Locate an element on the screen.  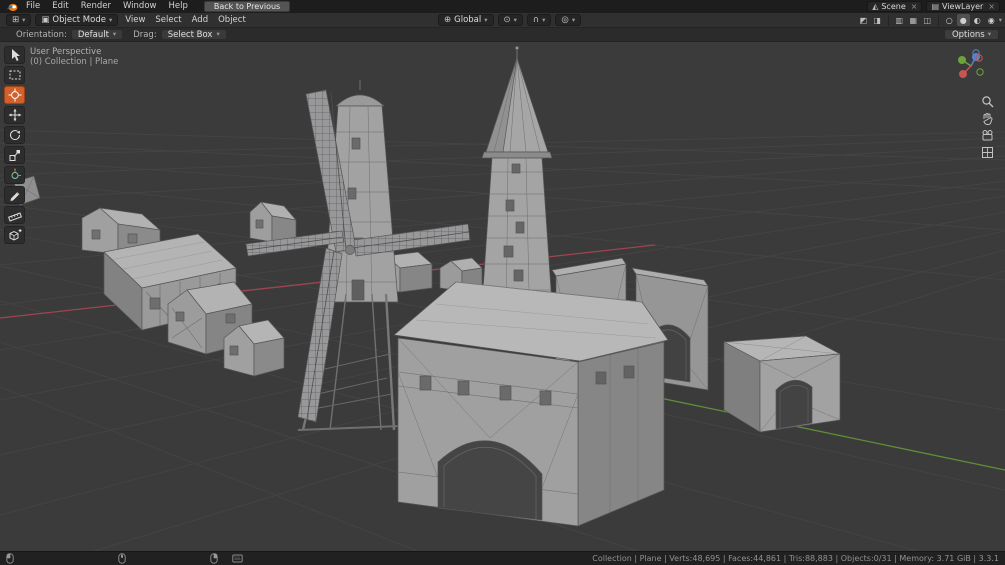
magnifier-icon is located at coordinates (987, 102).